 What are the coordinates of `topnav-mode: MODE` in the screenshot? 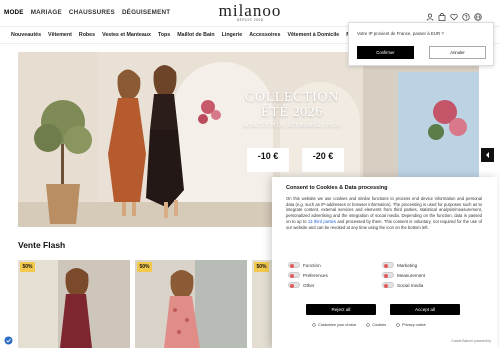 It's located at (14, 12).